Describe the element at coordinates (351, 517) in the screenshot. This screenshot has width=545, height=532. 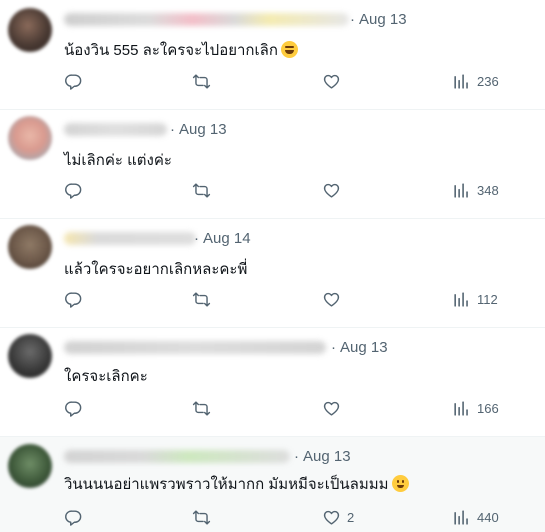
I see `like-count: 2` at that location.